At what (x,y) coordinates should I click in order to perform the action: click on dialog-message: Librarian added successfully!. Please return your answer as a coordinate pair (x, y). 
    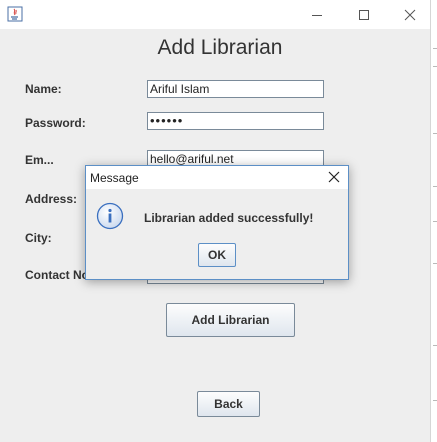
    Looking at the image, I should click on (229, 218).